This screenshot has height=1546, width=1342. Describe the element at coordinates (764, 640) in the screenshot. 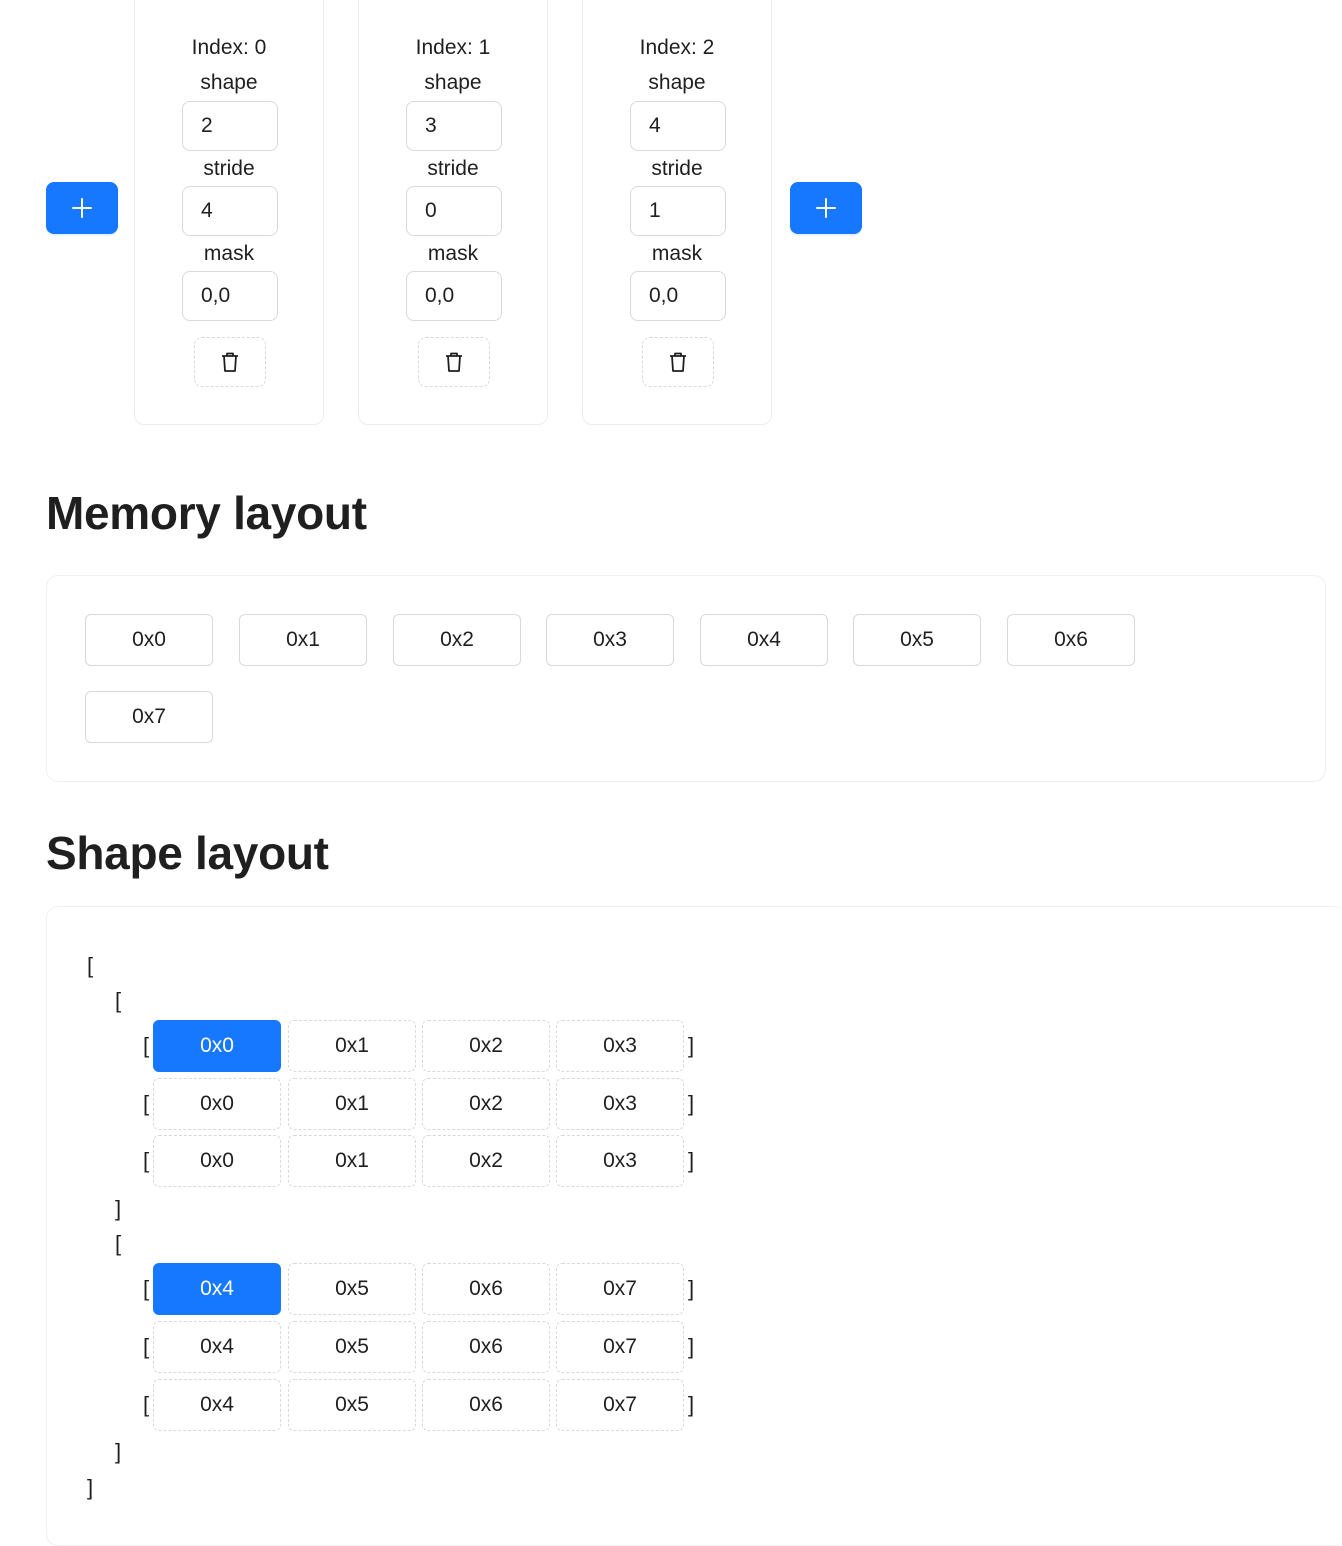

I see `memory-cell: 0x4` at that location.